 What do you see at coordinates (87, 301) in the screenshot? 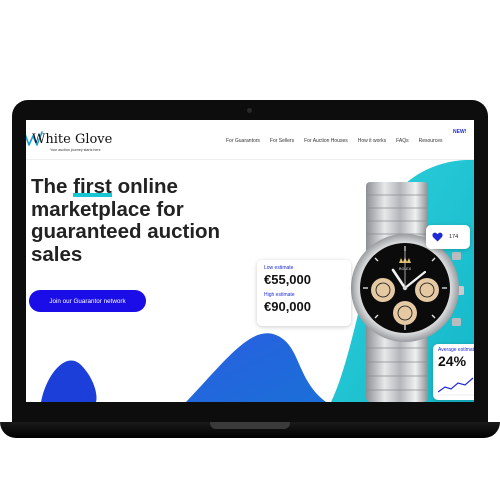
I see `join-guarantor-button: Join our Guarantor network` at bounding box center [87, 301].